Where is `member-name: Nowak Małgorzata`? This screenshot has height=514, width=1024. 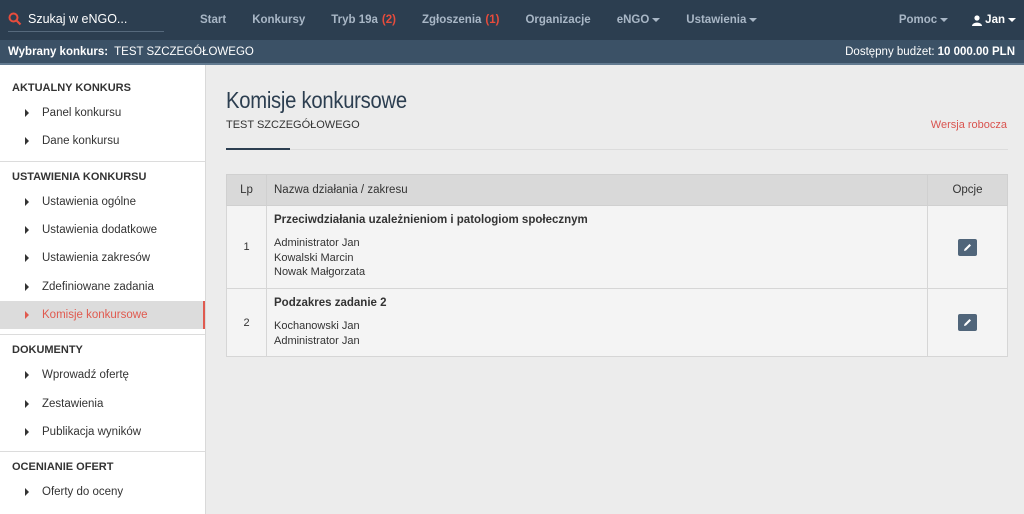
member-name: Nowak Małgorzata is located at coordinates (320, 272).